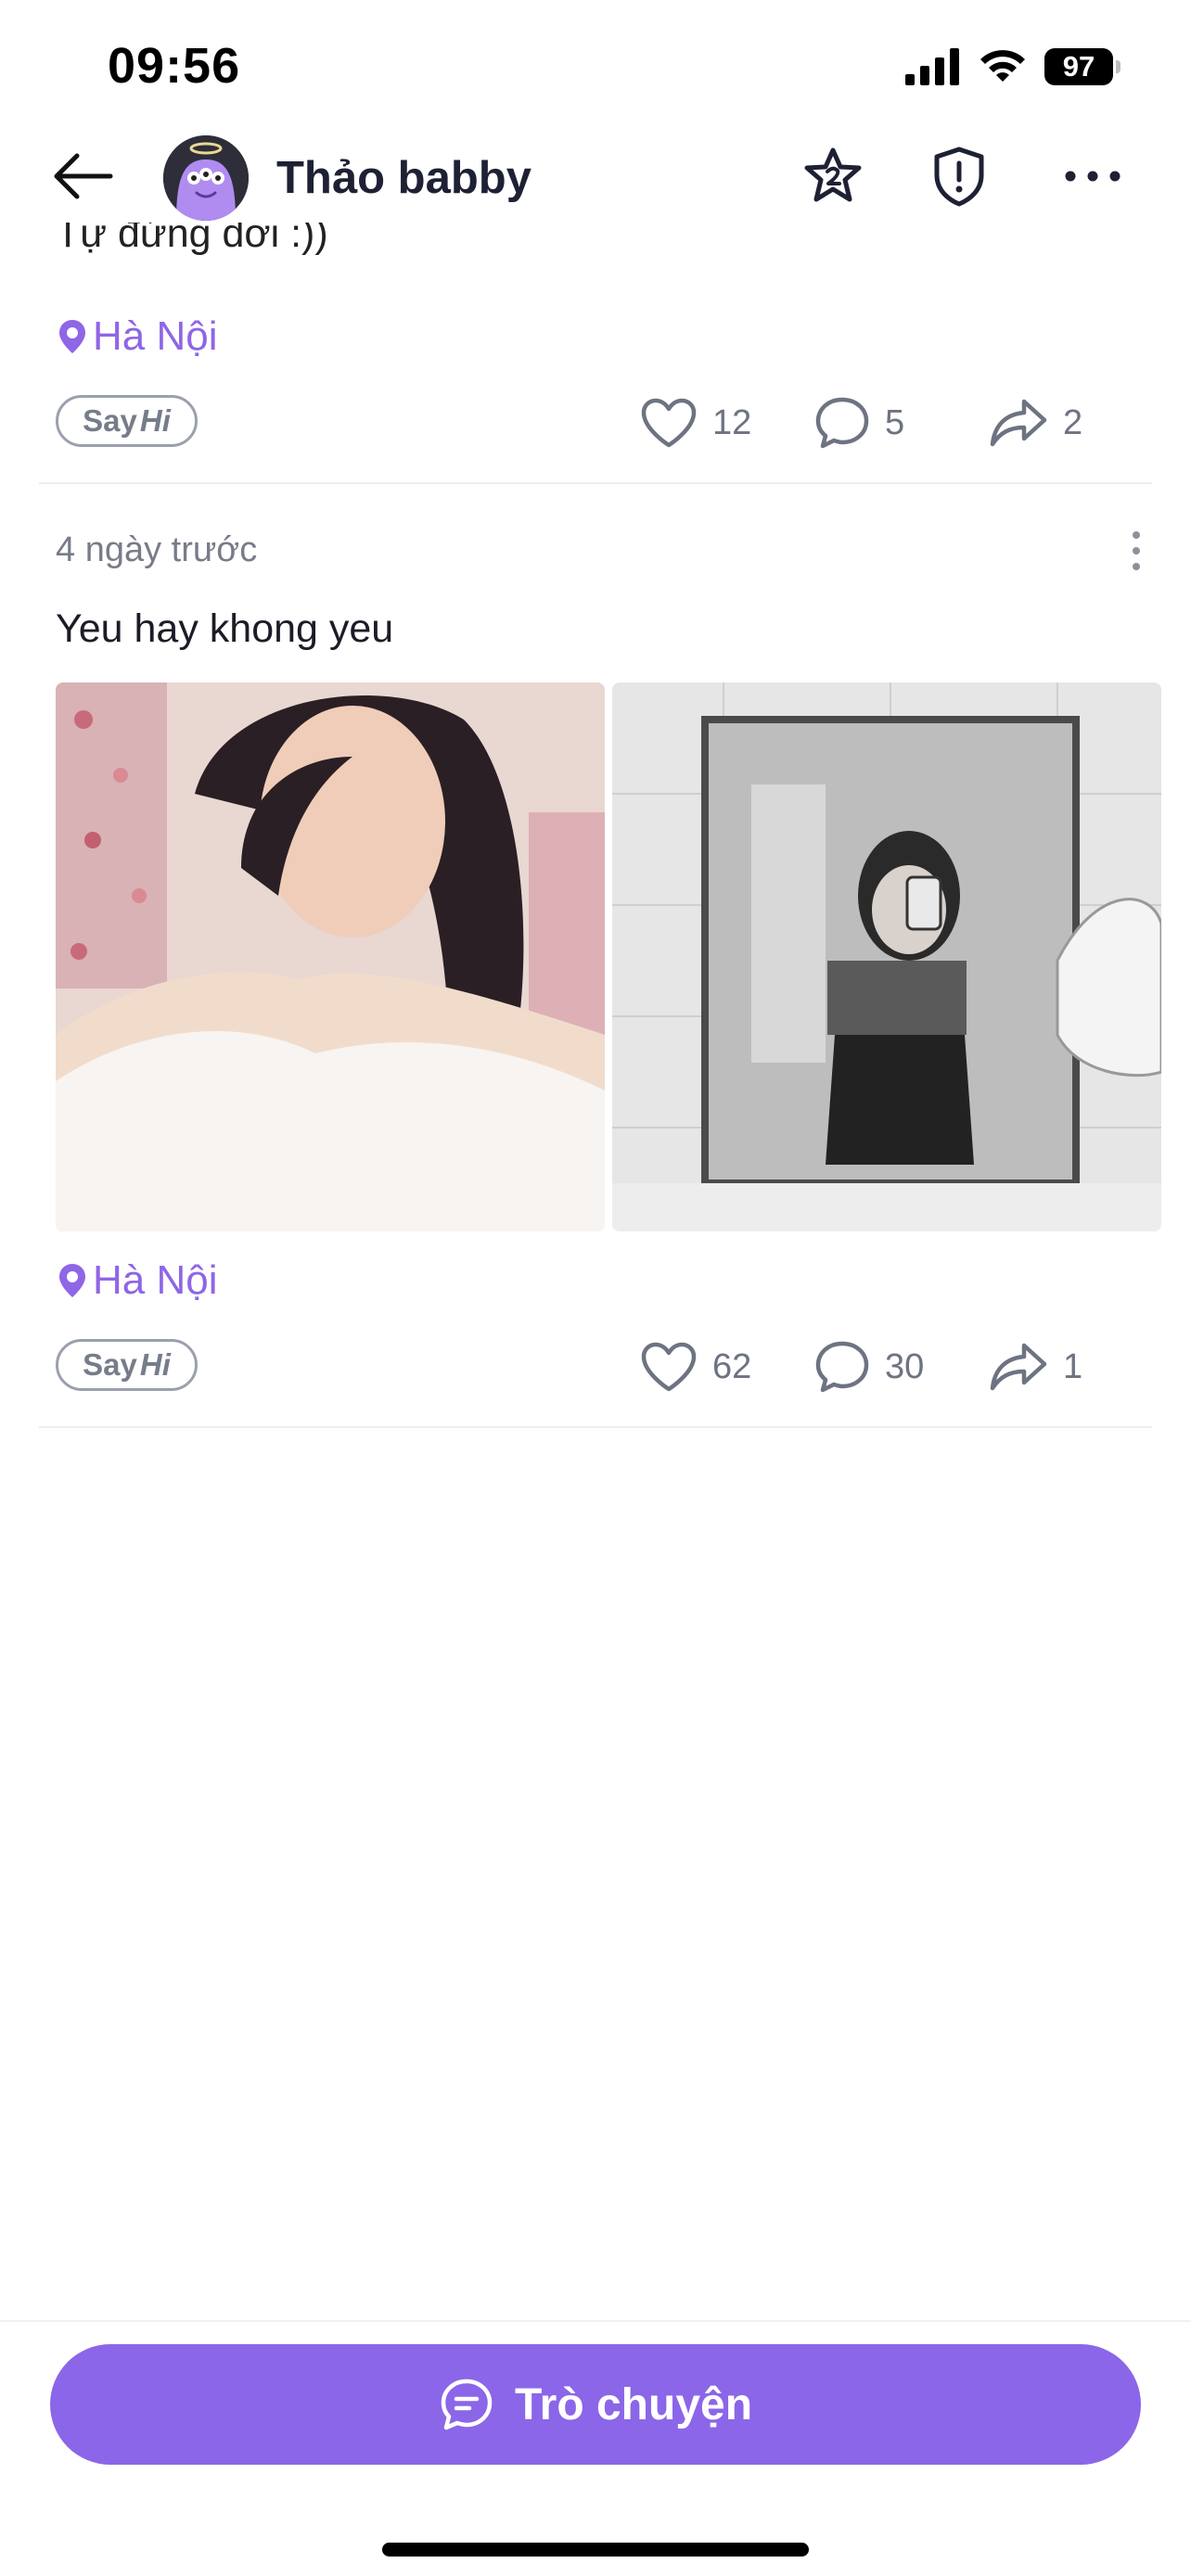  What do you see at coordinates (732, 1366) in the screenshot?
I see `like-count: 62` at bounding box center [732, 1366].